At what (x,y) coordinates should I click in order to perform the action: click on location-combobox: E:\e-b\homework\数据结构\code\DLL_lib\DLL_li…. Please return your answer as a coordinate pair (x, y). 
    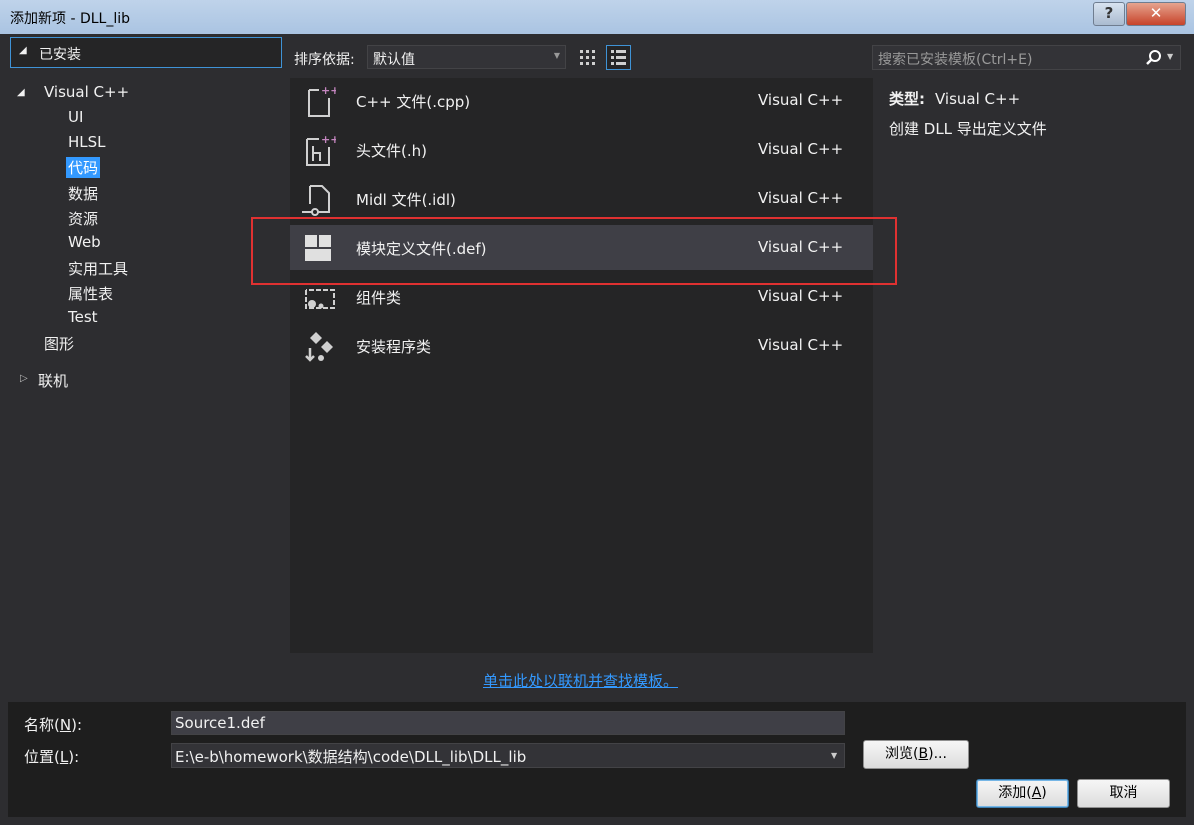
    Looking at the image, I should click on (508, 755).